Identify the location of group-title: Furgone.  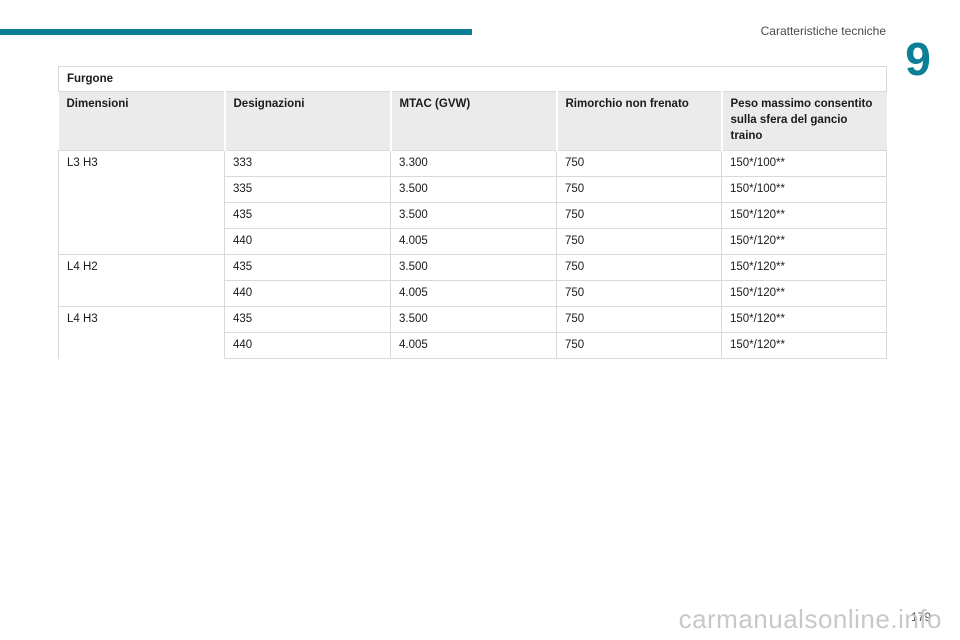
(472, 79).